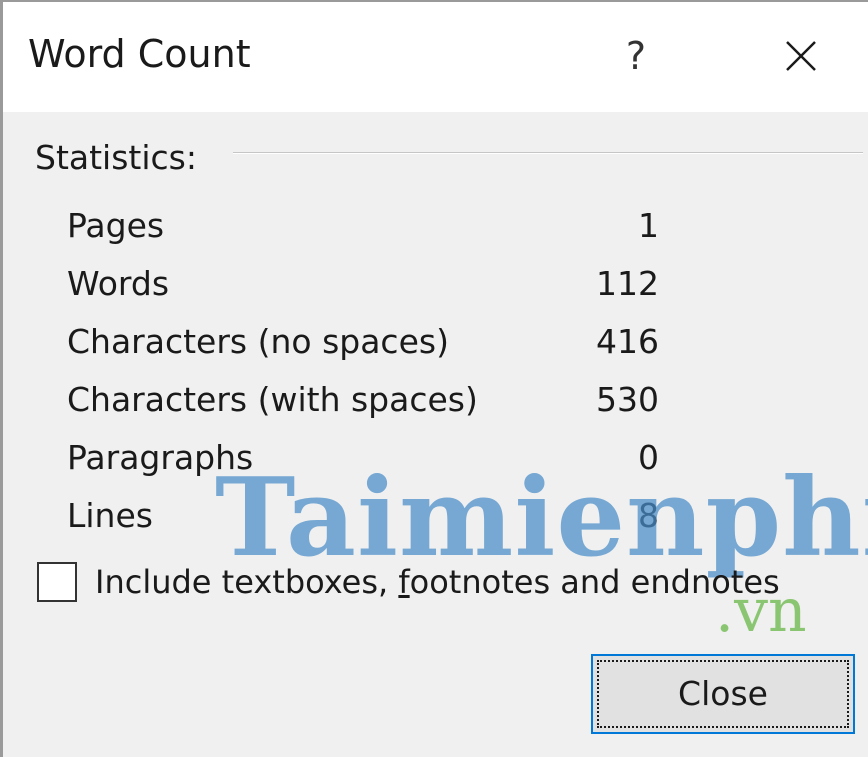 This screenshot has height=757, width=868. Describe the element at coordinates (404, 582) in the screenshot. I see `include-label-accelerator: f` at that location.